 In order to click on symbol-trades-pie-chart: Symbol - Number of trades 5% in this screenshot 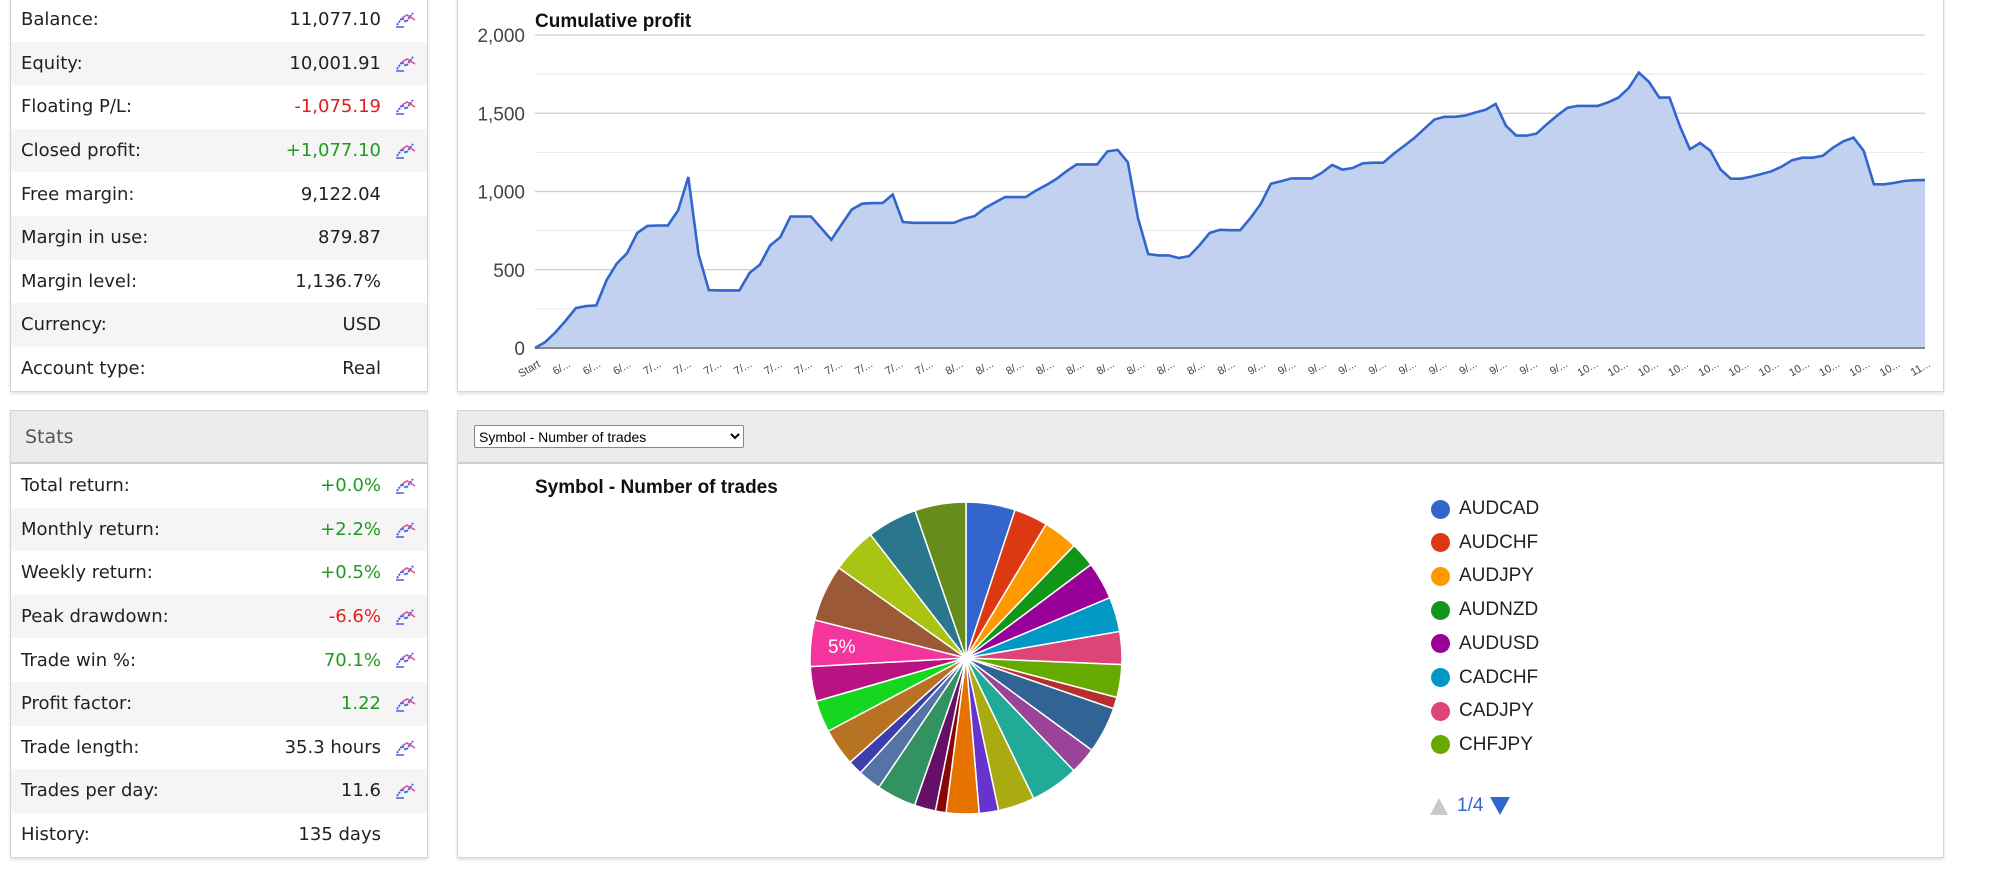, I will do `click(829, 646)`.